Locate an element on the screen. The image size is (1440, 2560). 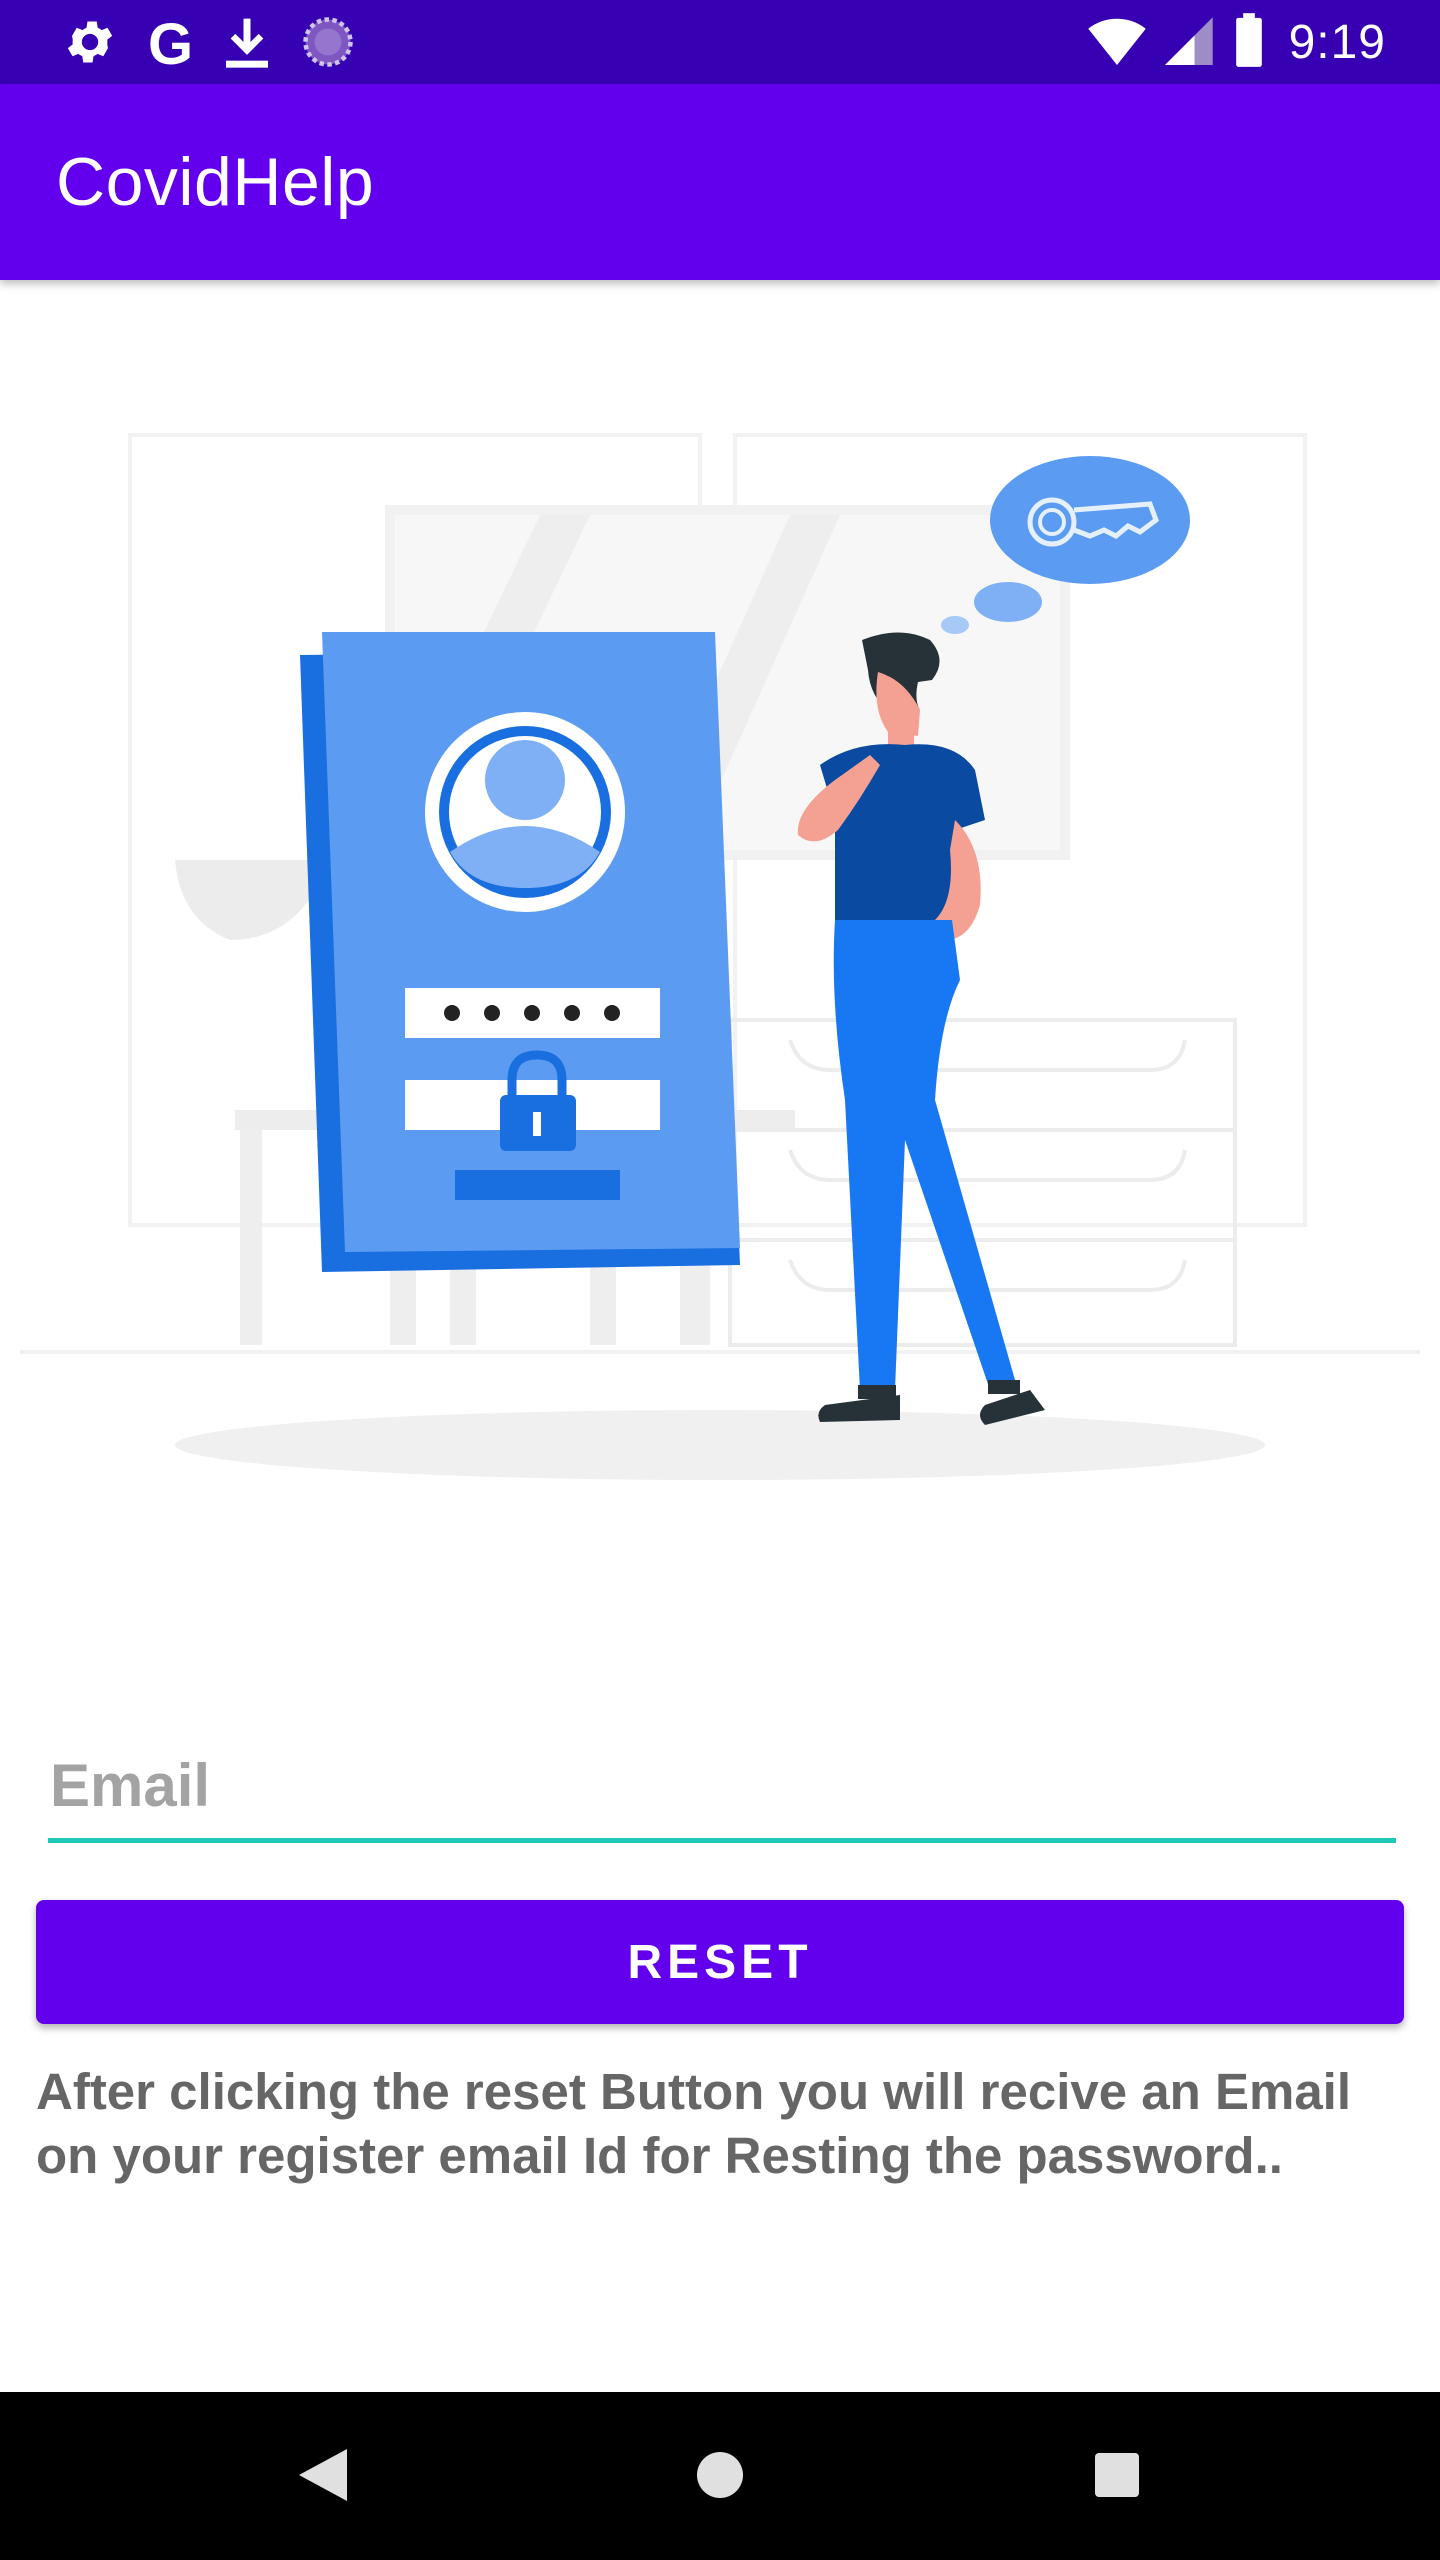
email-input is located at coordinates (722, 1791).